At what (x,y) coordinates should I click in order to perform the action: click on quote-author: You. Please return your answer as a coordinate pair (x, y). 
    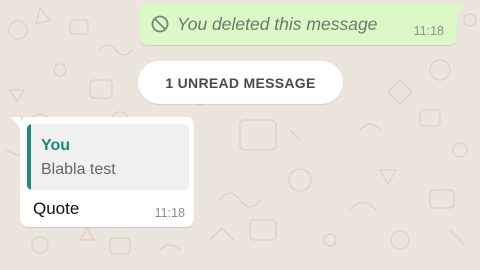
    Looking at the image, I should click on (56, 145).